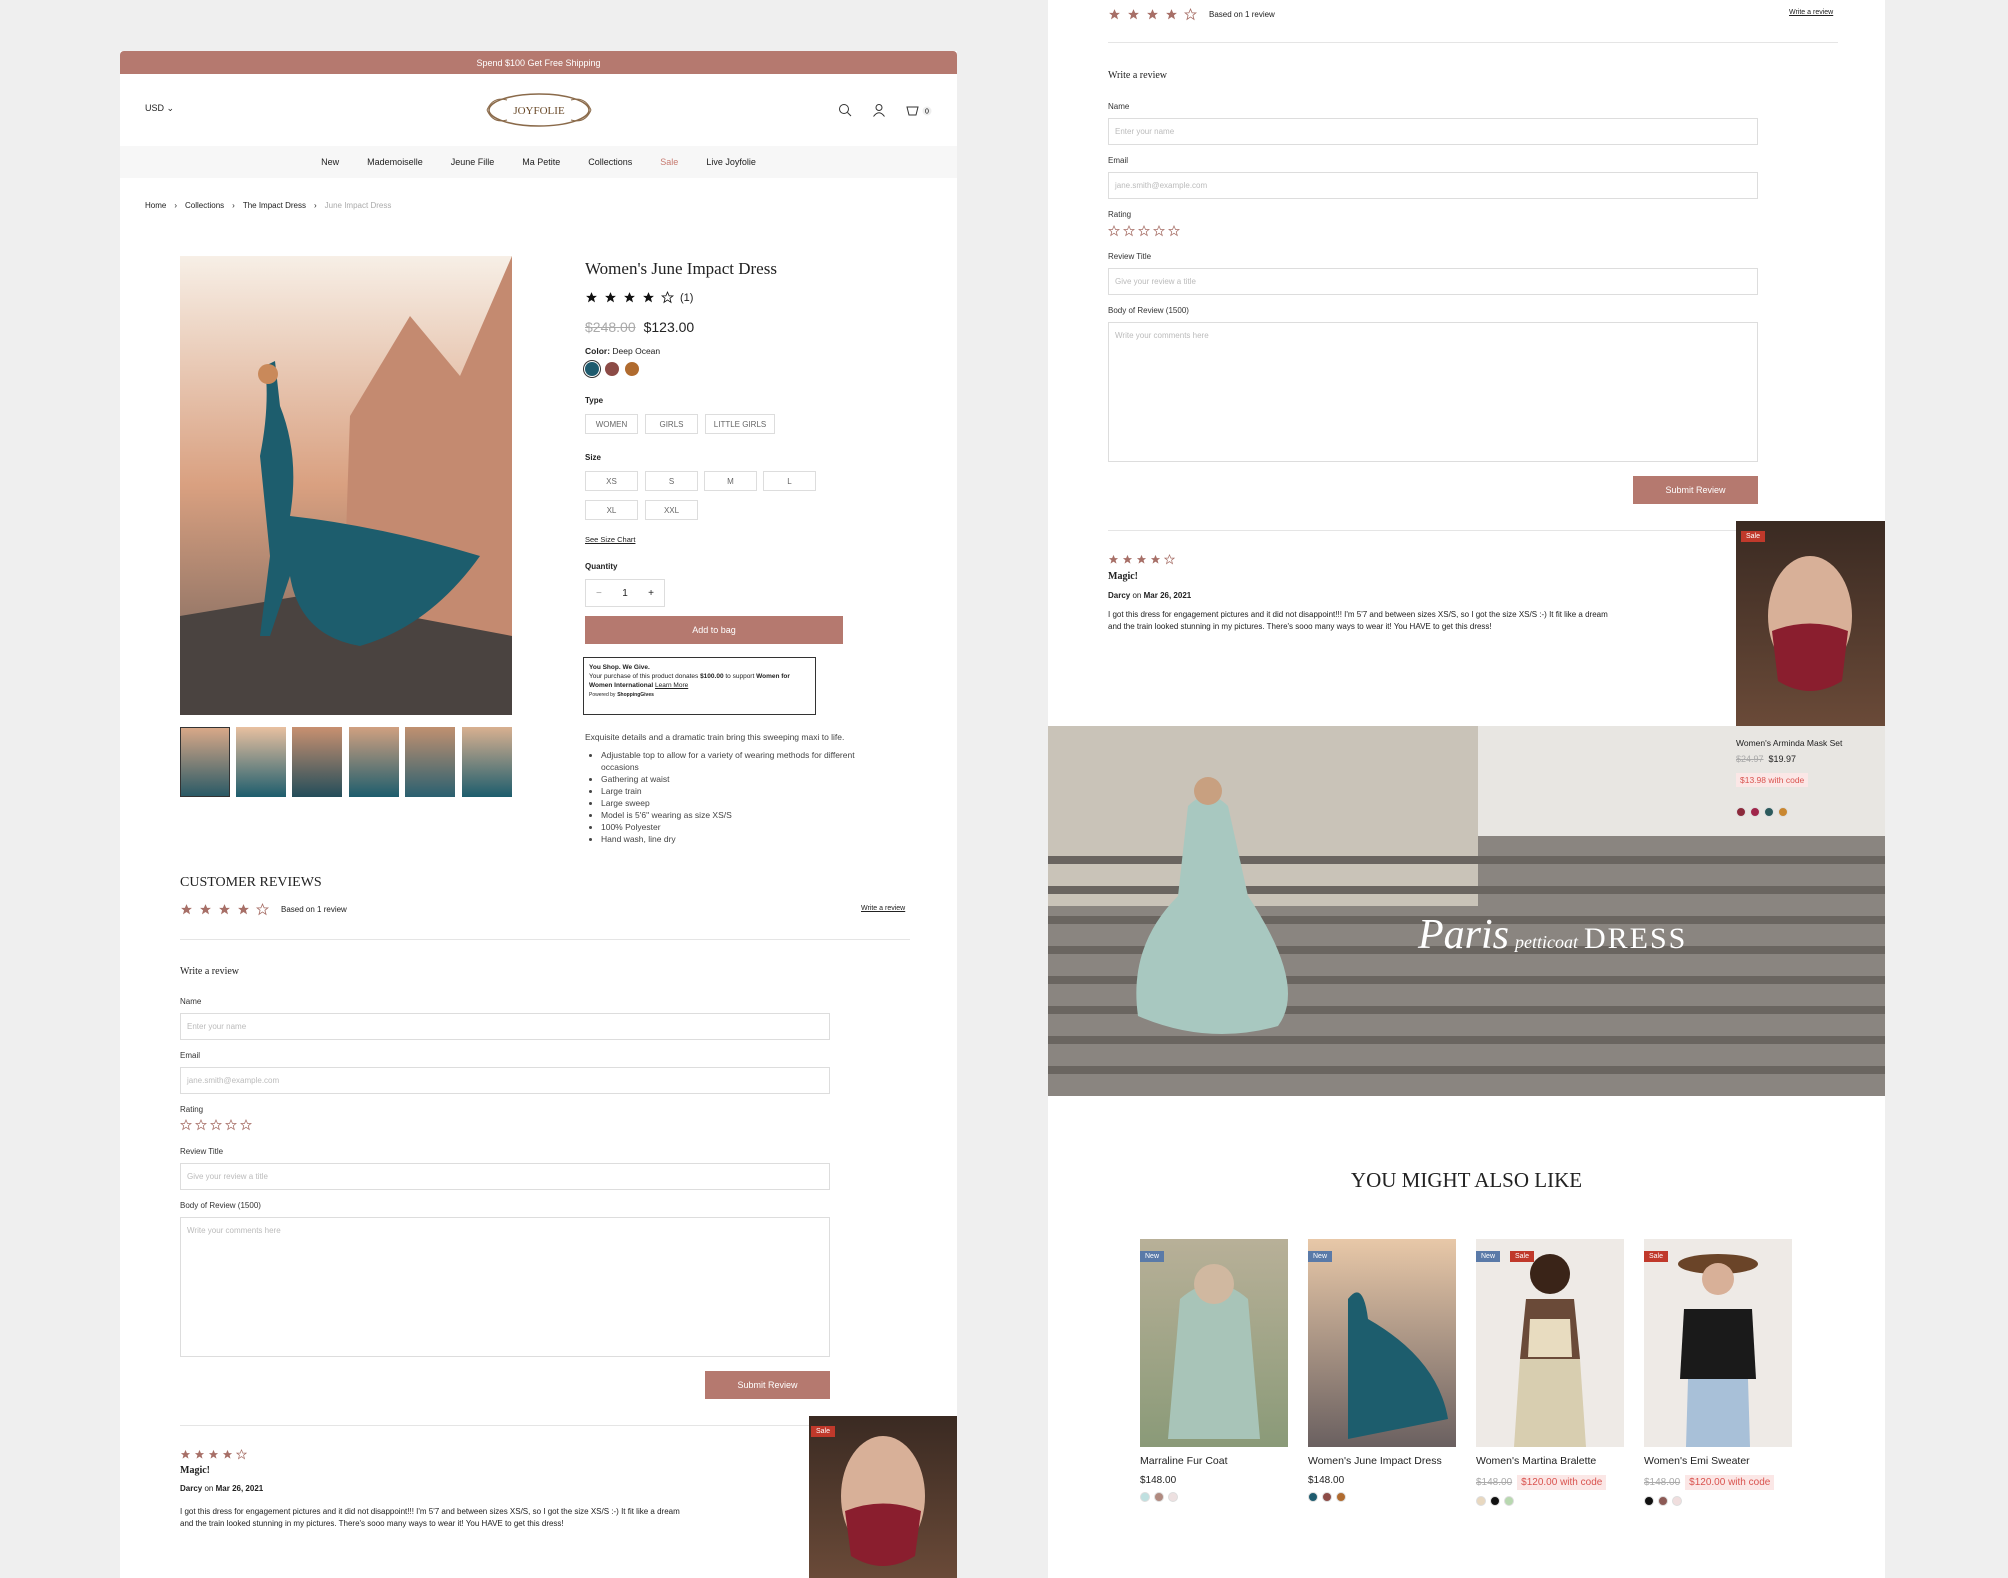  I want to click on product-name: Women's June Impact Dress, so click(1382, 1461).